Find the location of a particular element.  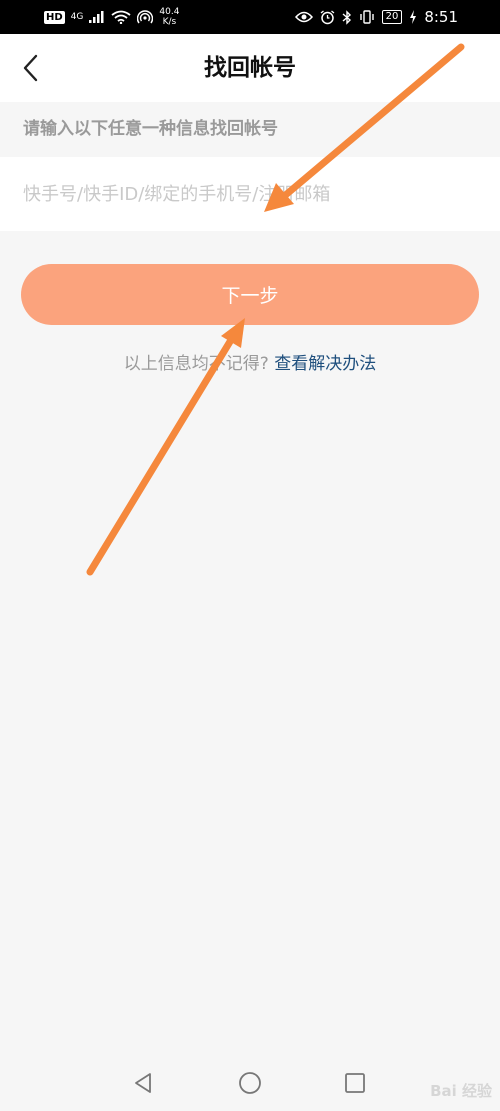

hotspot-icon is located at coordinates (145, 17).